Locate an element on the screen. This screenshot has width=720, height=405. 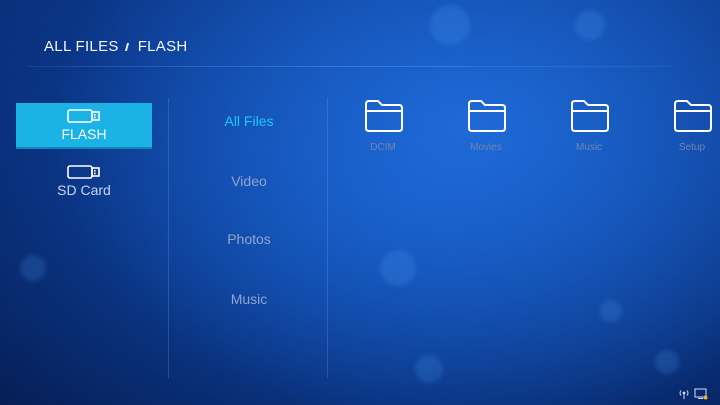
file-grid: DCIM Movies Music Setup is located at coordinates (537, 125).